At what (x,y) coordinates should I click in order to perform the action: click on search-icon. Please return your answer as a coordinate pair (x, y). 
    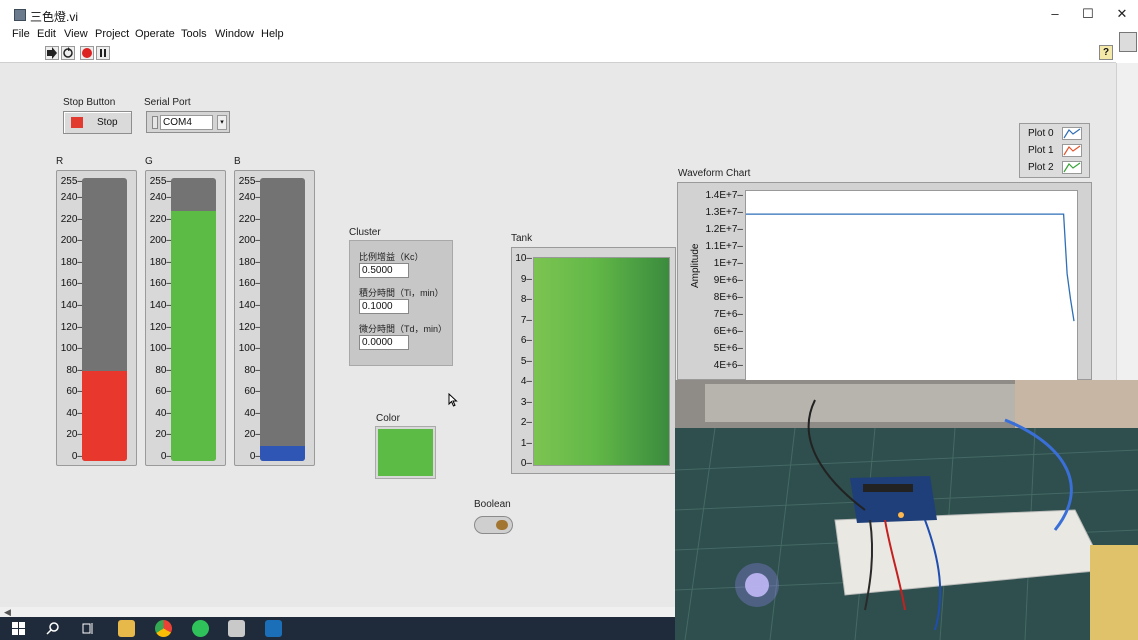
    Looking at the image, I should click on (53, 628).